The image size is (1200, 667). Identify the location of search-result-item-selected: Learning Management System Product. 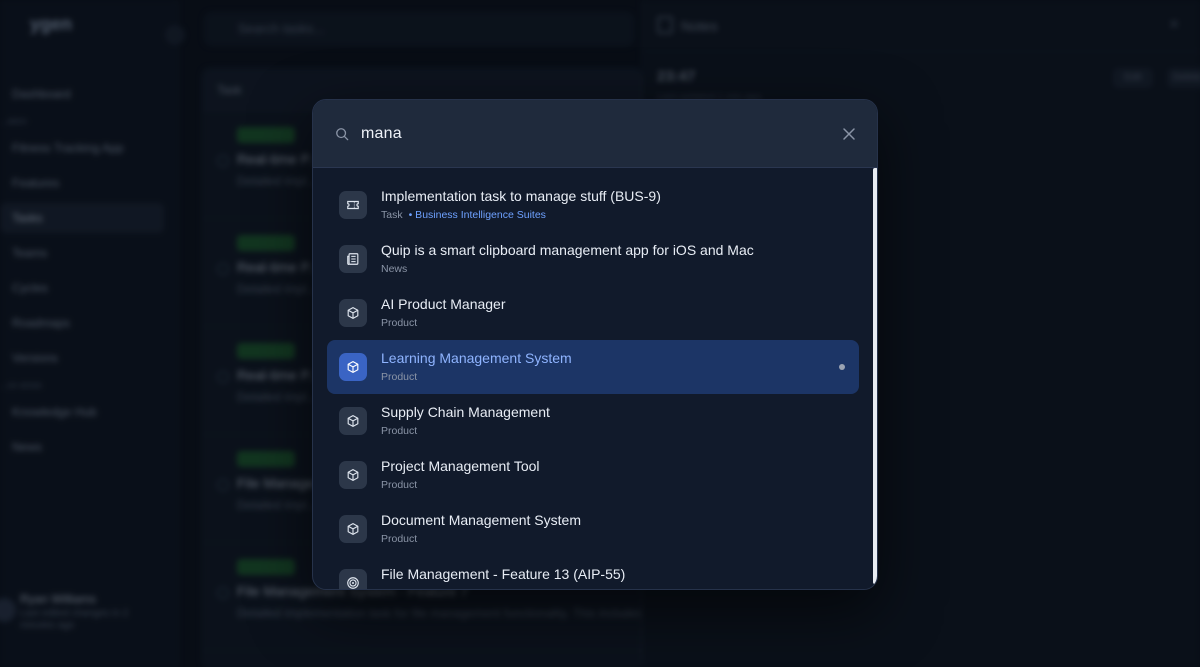
(593, 367).